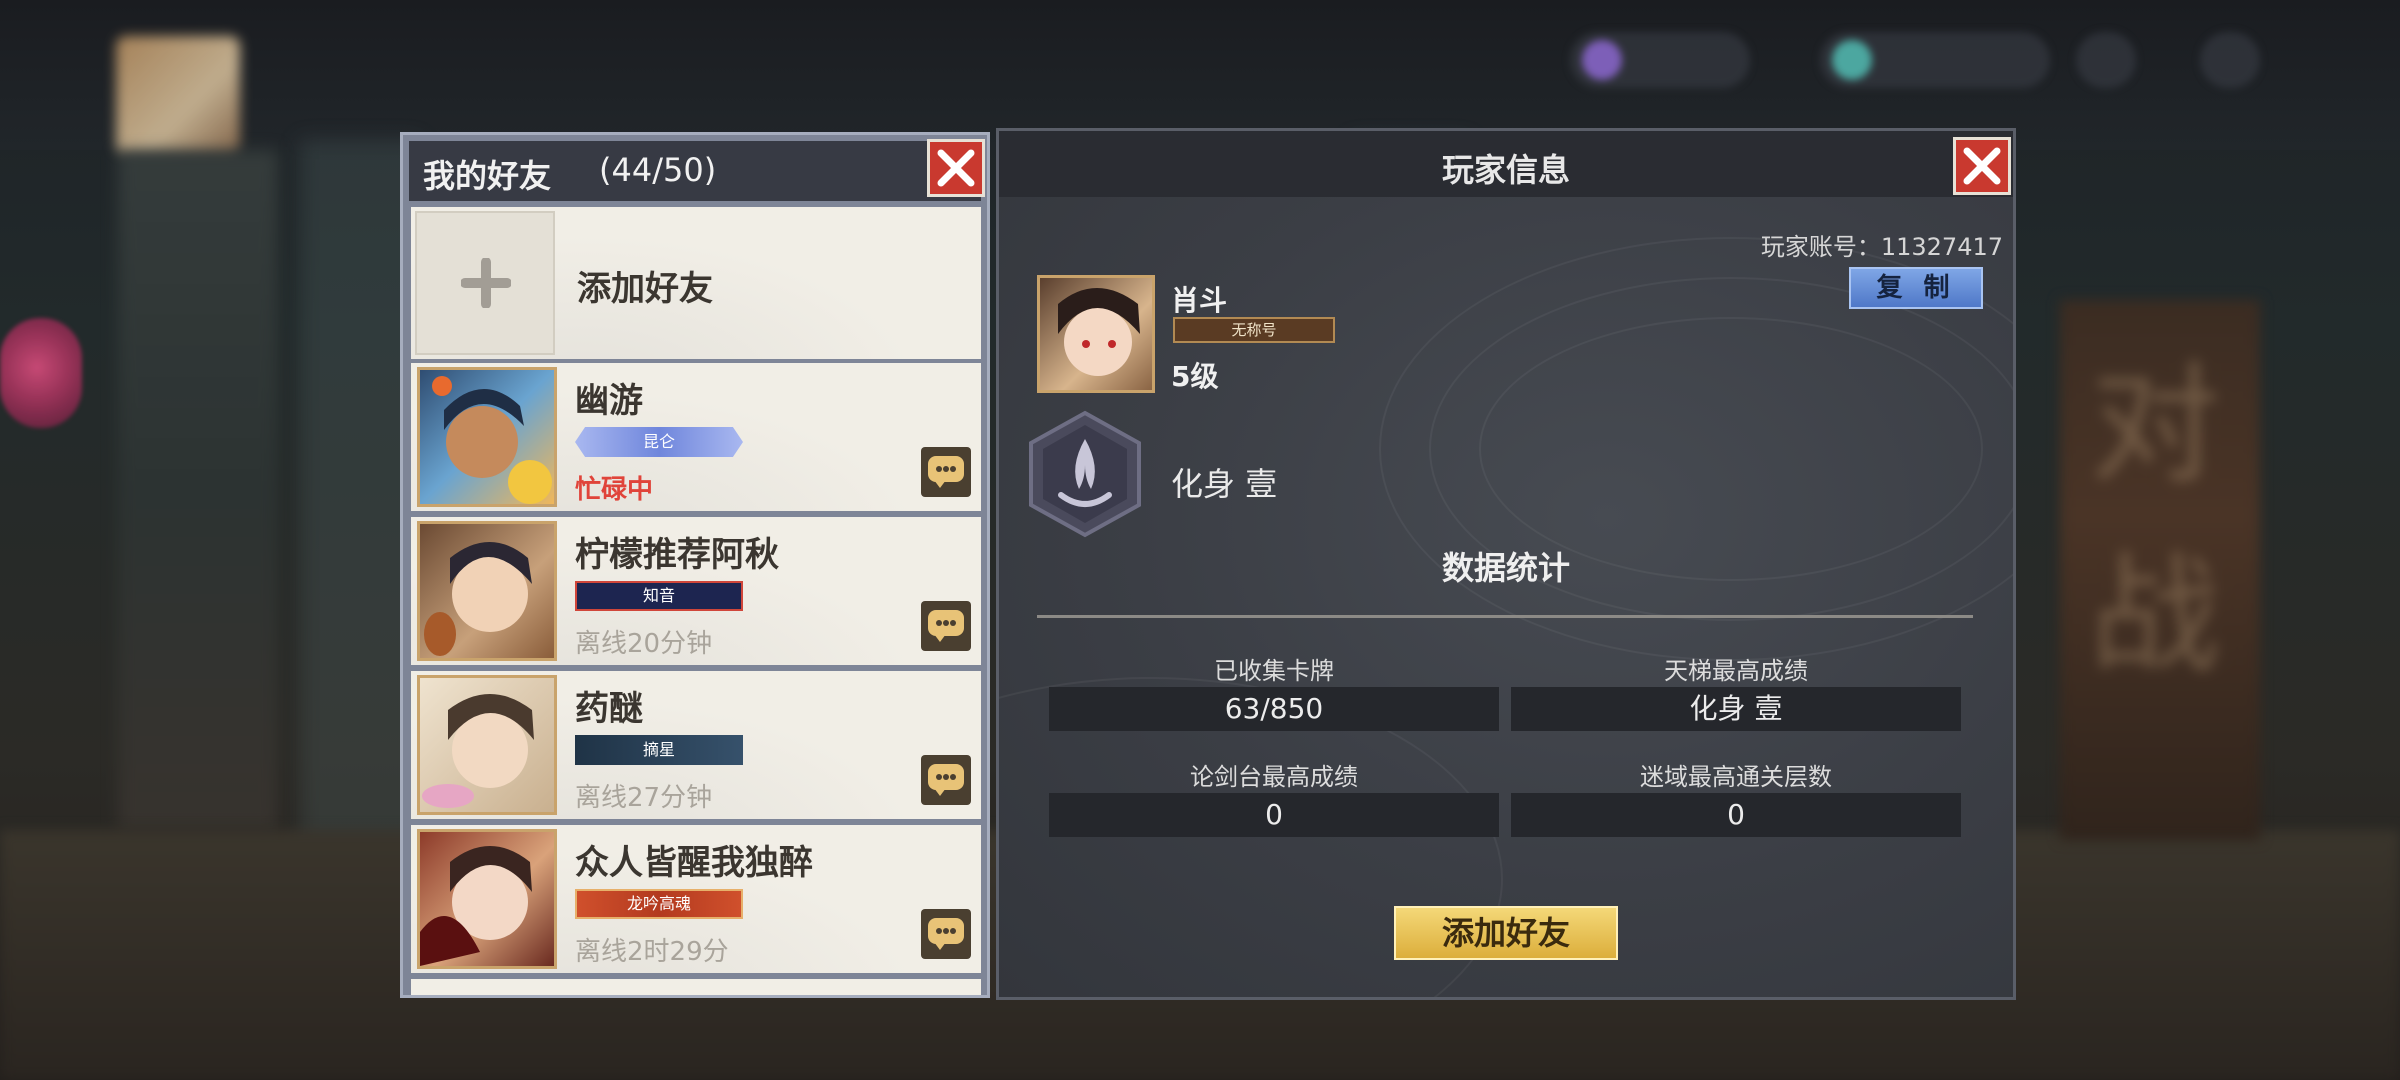 This screenshot has width=2400, height=1080. Describe the element at coordinates (609, 709) in the screenshot. I see `friend-name: 药醚` at that location.